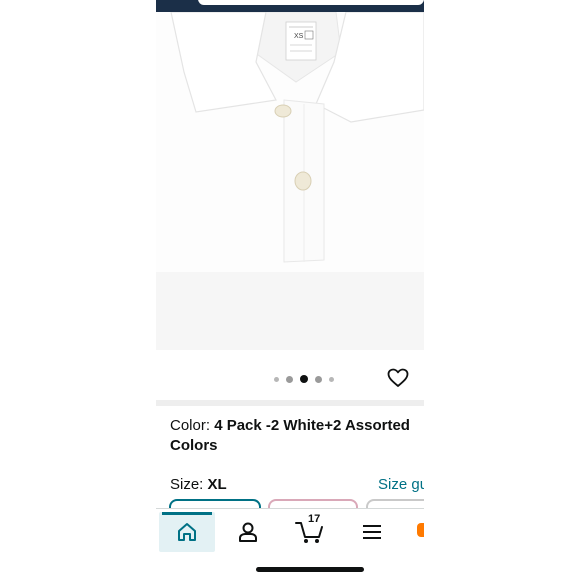  I want to click on size-selection: Size: XL, so click(198, 485).